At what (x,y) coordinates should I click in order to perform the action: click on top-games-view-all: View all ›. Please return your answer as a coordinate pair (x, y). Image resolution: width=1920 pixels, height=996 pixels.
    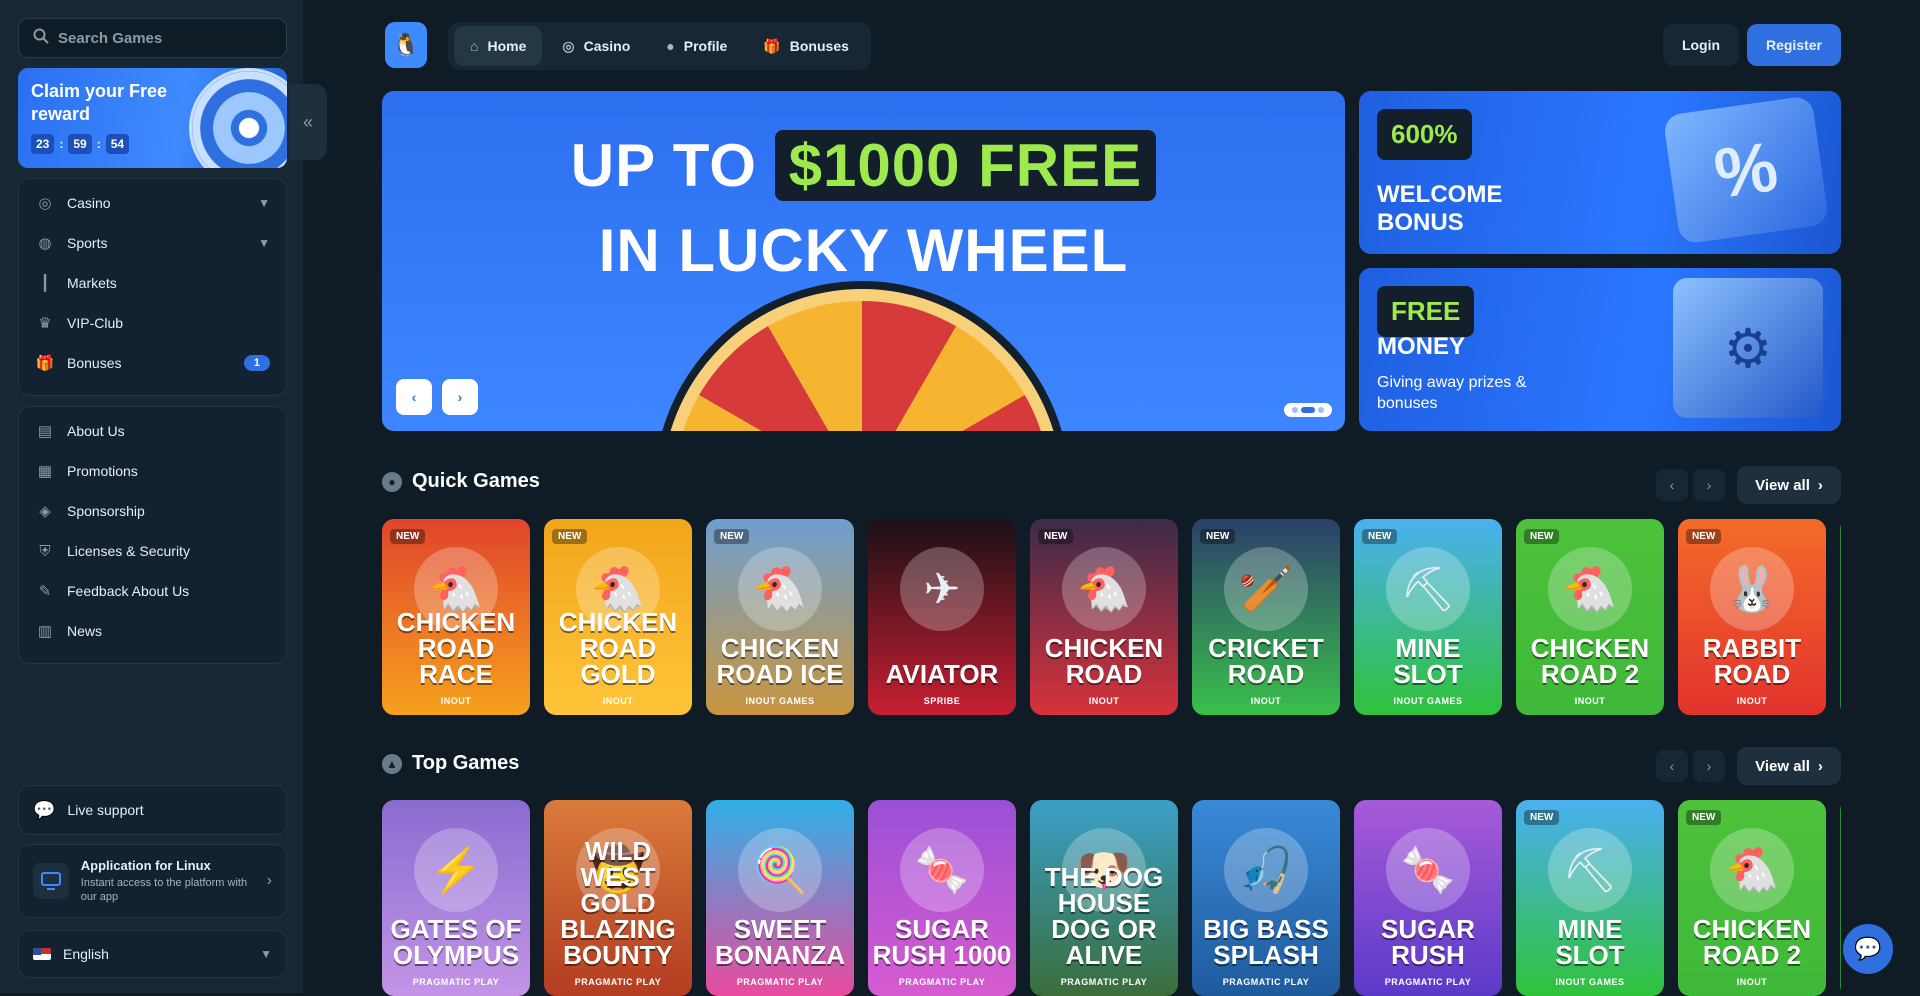
    Looking at the image, I should click on (1789, 766).